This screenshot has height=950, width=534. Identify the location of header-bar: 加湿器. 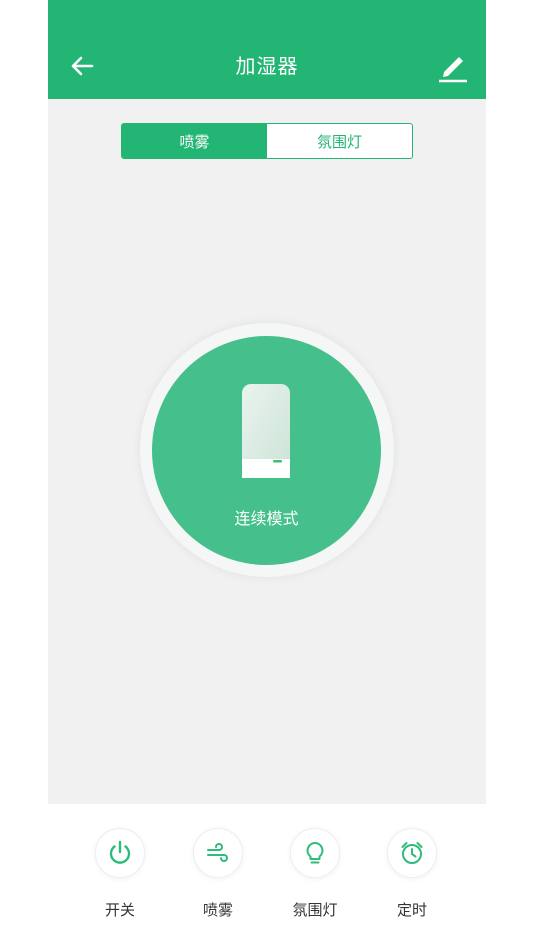
(267, 49).